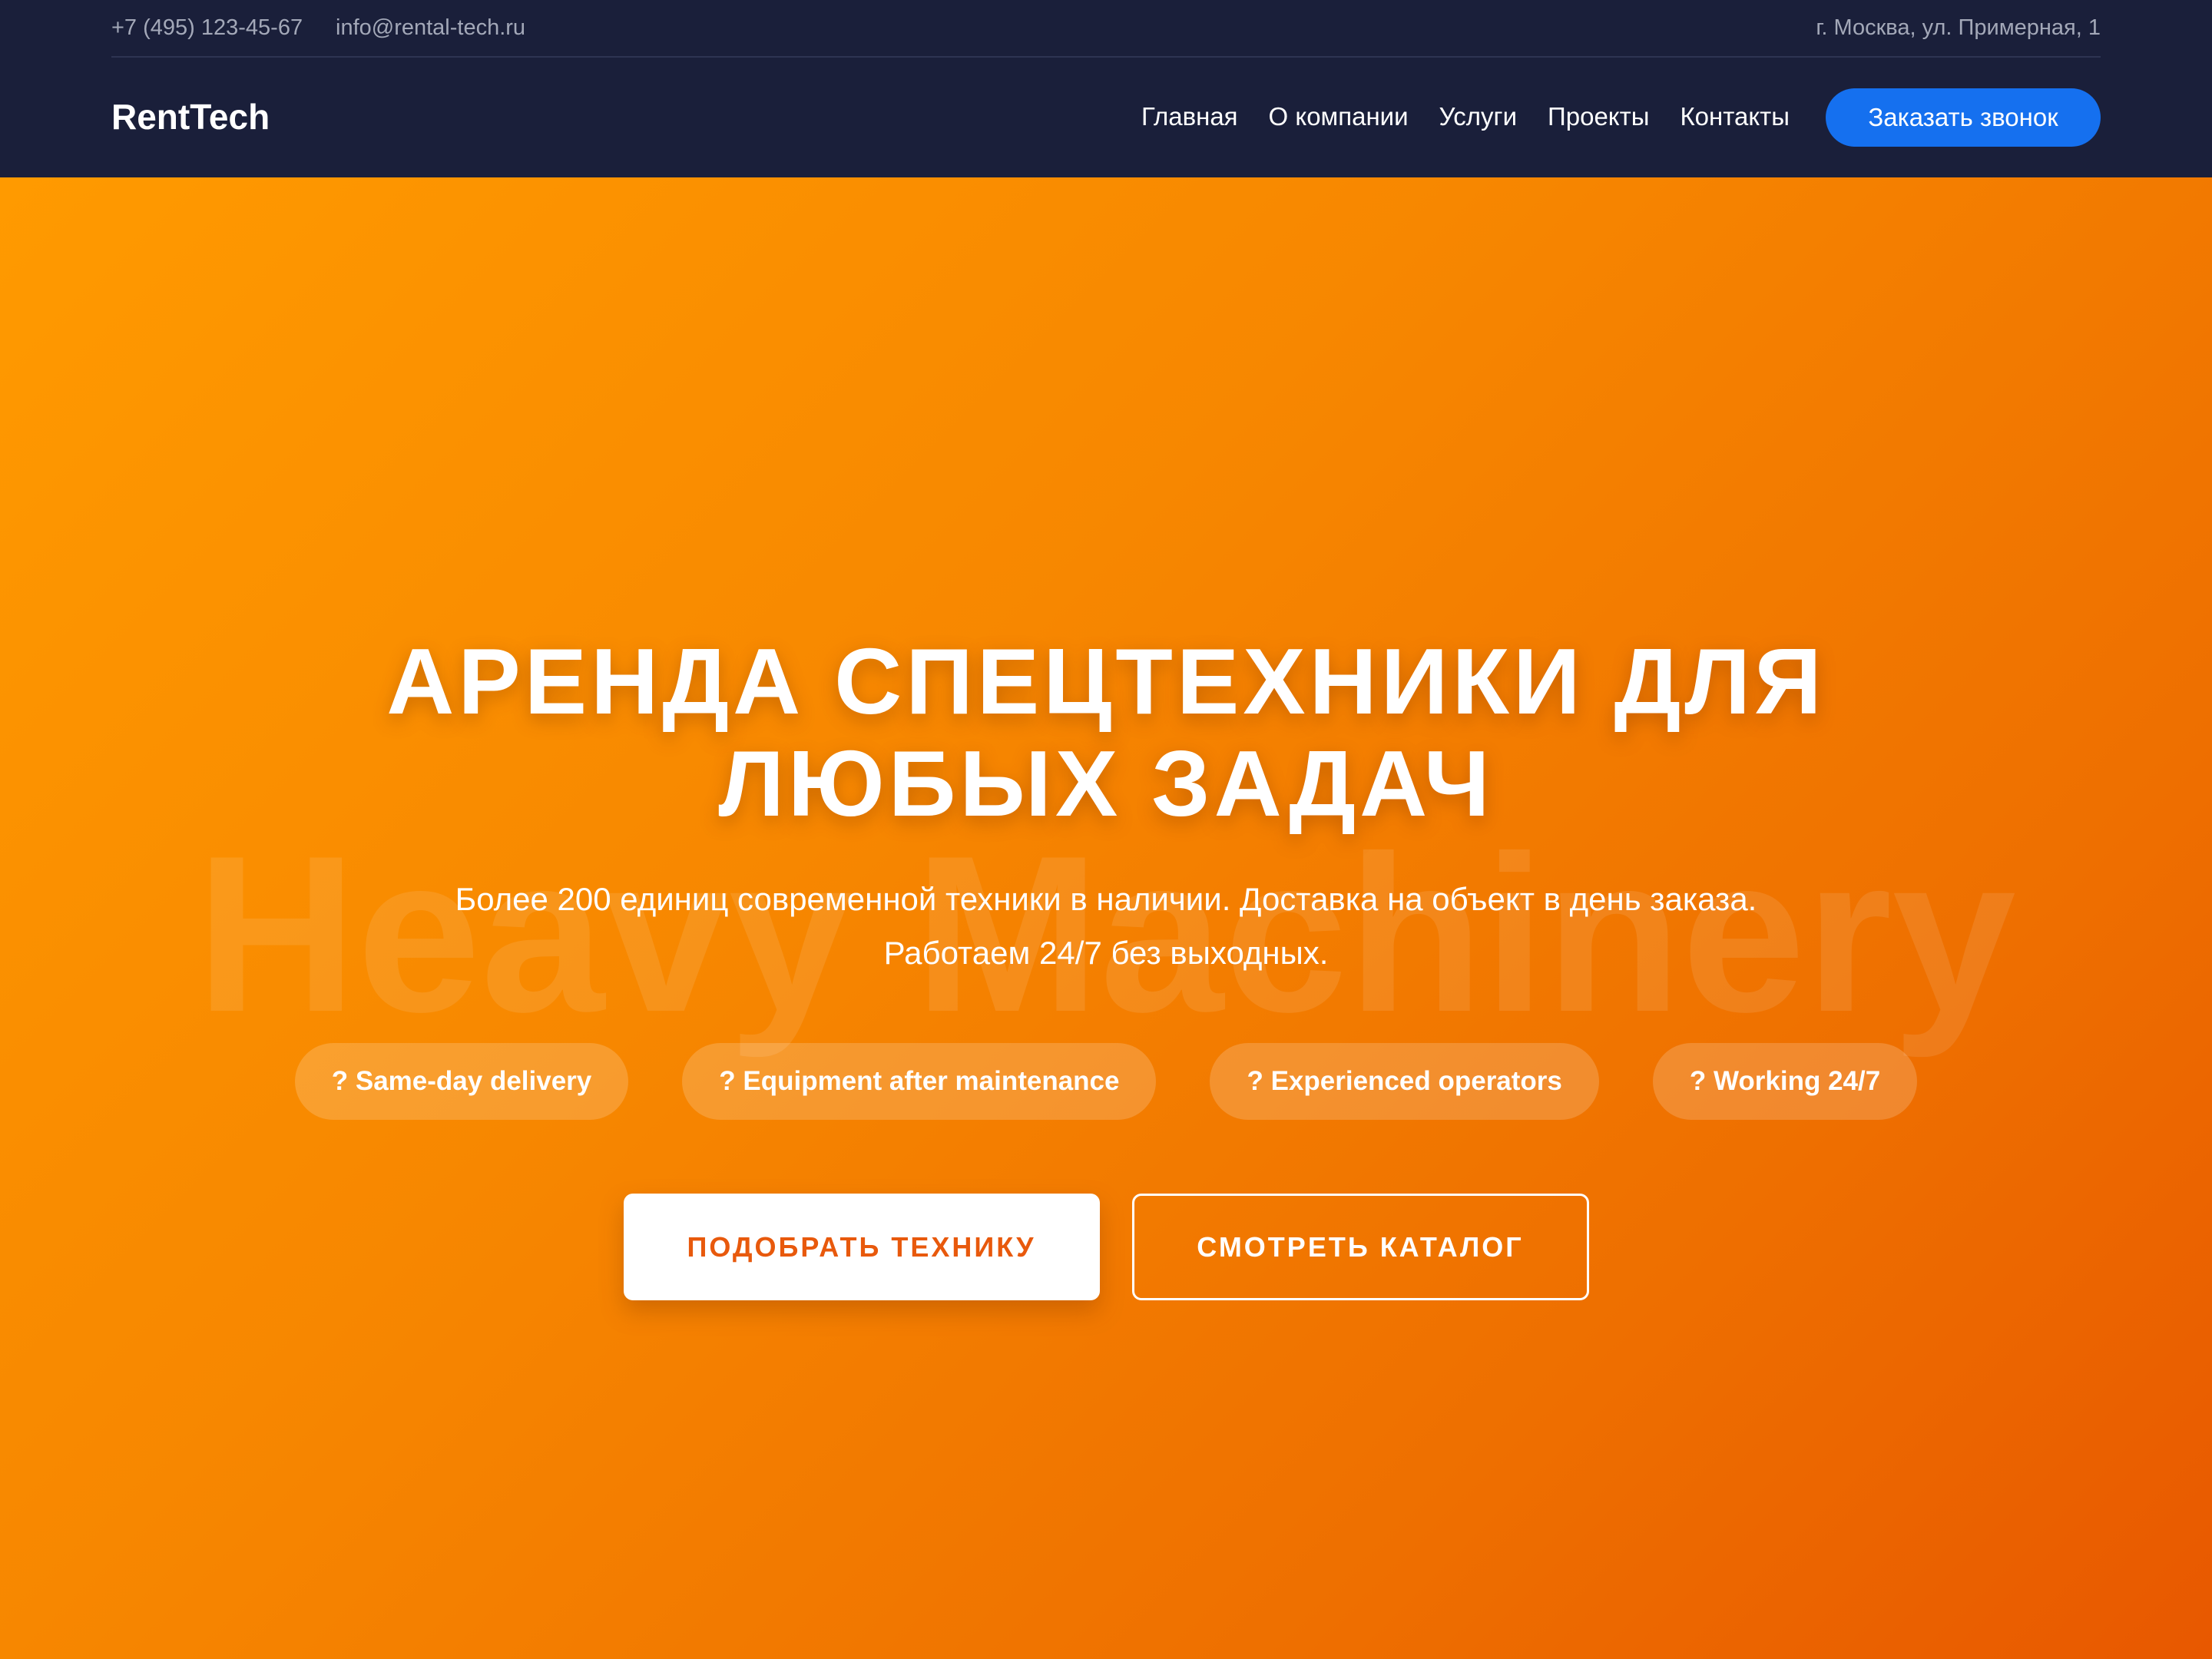  Describe the element at coordinates (462, 1081) in the screenshot. I see `feature-badge-delivery: ? Same-day delivery` at that location.